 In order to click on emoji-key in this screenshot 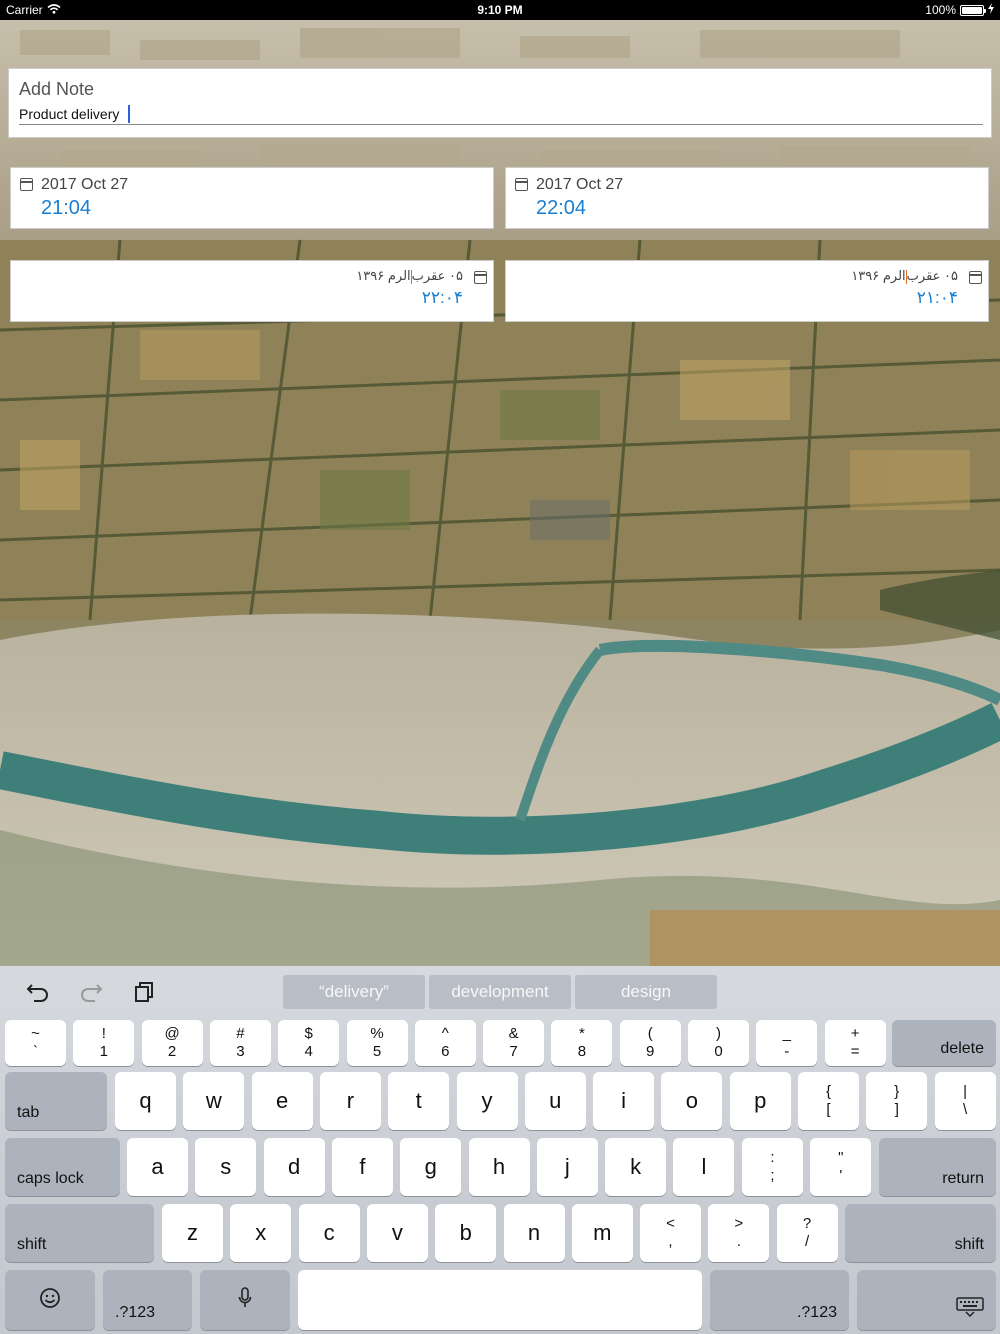, I will do `click(50, 1300)`.